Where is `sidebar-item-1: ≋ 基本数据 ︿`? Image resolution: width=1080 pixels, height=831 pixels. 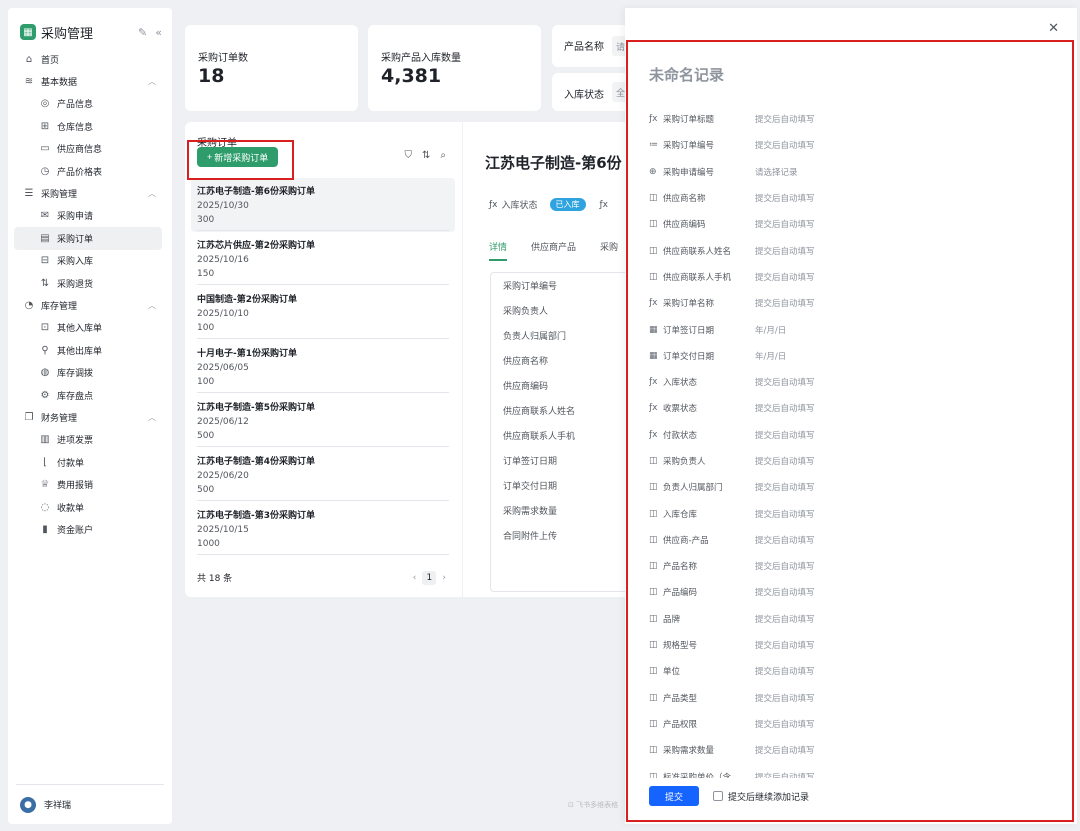 sidebar-item-1: ≋ 基本数据 ︿ is located at coordinates (88, 81).